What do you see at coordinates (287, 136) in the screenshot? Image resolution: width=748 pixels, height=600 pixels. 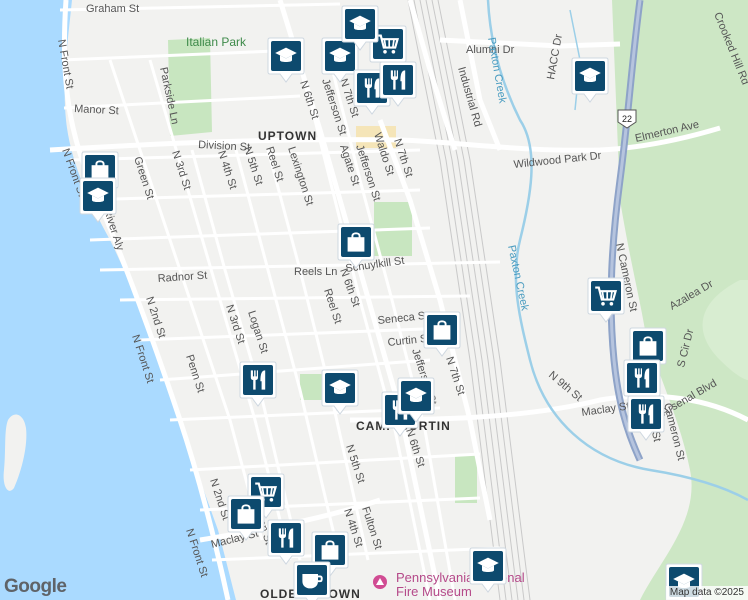 I see `uptown-label: UPTOWN` at bounding box center [287, 136].